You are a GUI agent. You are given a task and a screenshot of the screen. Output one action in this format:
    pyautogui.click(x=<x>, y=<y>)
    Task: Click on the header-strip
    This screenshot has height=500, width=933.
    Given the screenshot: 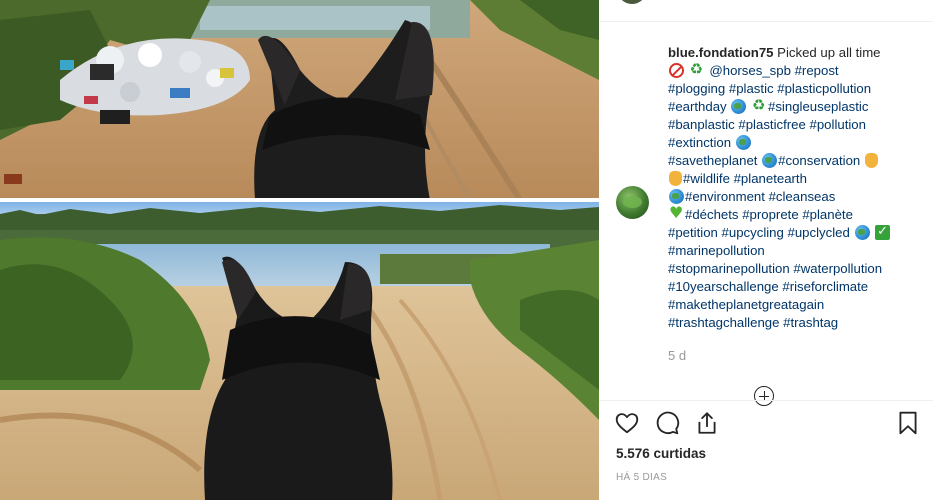 What is the action you would take?
    pyautogui.click(x=766, y=11)
    